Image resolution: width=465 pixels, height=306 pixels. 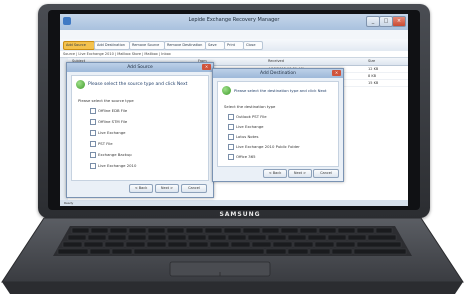 I want to click on minimize-button: _, so click(x=373, y=21).